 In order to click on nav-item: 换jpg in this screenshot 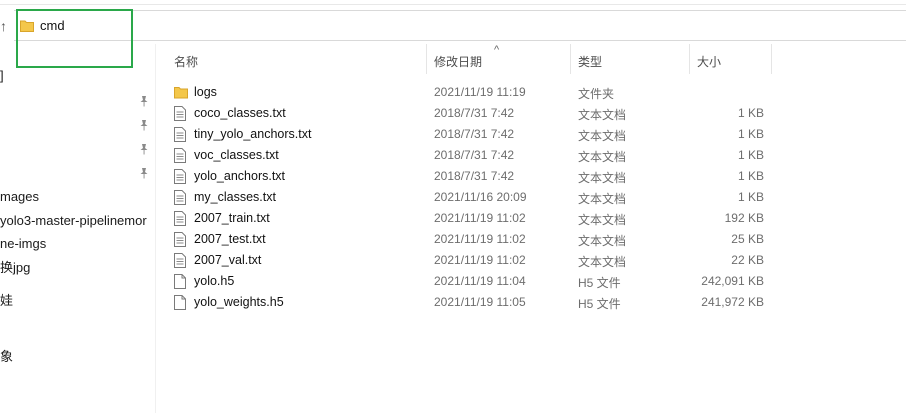, I will do `click(15, 268)`.